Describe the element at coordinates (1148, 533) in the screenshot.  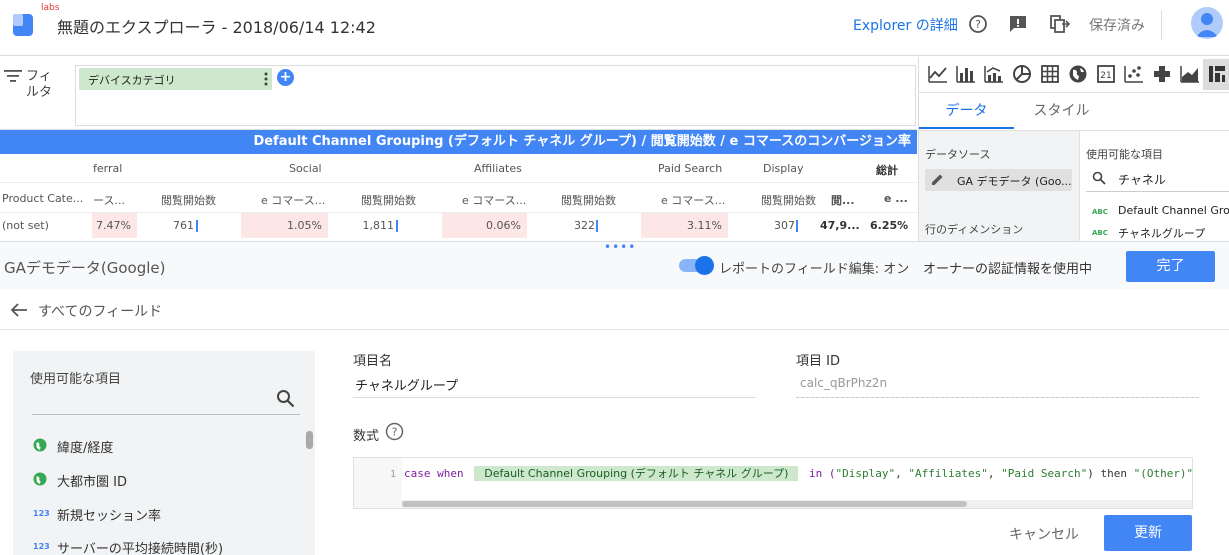
I see `update-button: 更新` at that location.